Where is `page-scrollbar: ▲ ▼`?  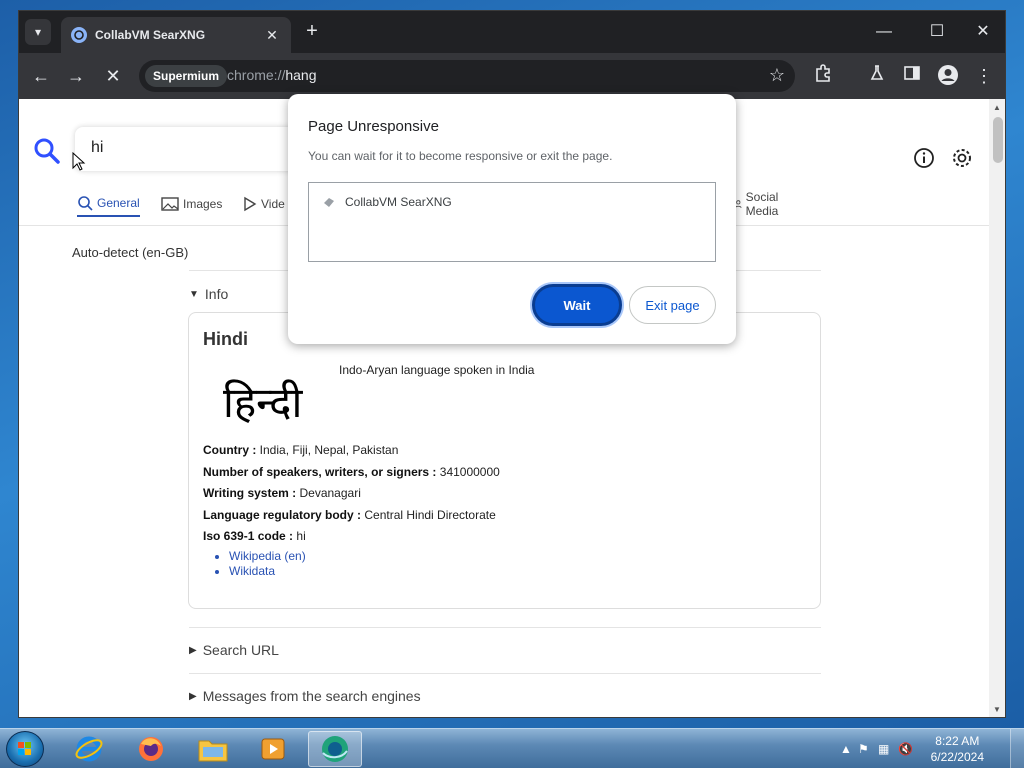
page-scrollbar: ▲ ▼ is located at coordinates (997, 408).